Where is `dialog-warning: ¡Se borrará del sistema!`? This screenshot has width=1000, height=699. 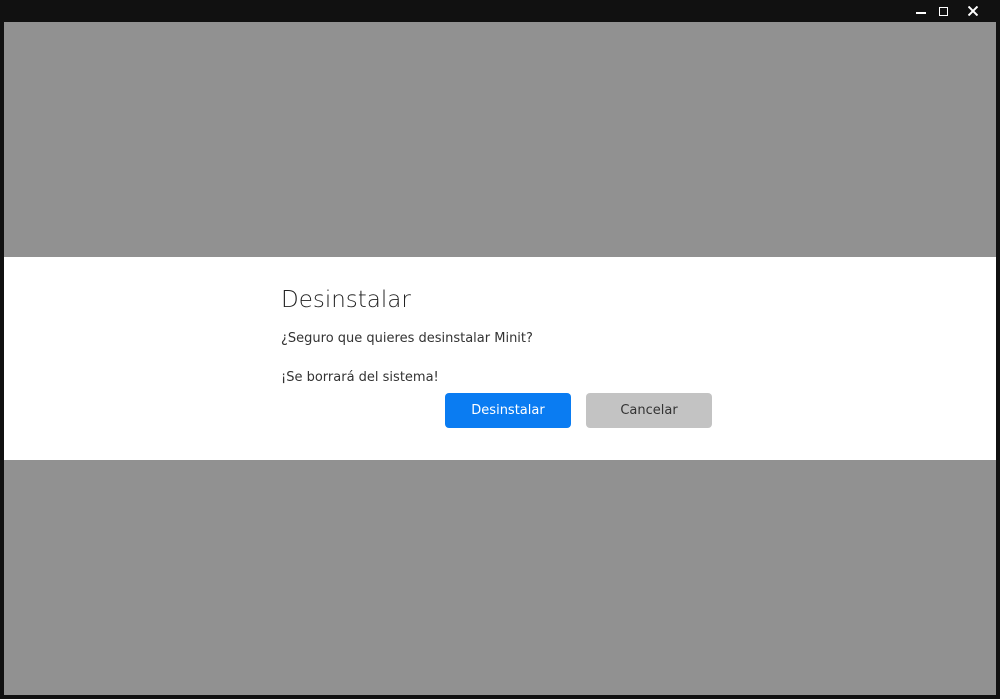 dialog-warning: ¡Se borrará del sistema! is located at coordinates (360, 377).